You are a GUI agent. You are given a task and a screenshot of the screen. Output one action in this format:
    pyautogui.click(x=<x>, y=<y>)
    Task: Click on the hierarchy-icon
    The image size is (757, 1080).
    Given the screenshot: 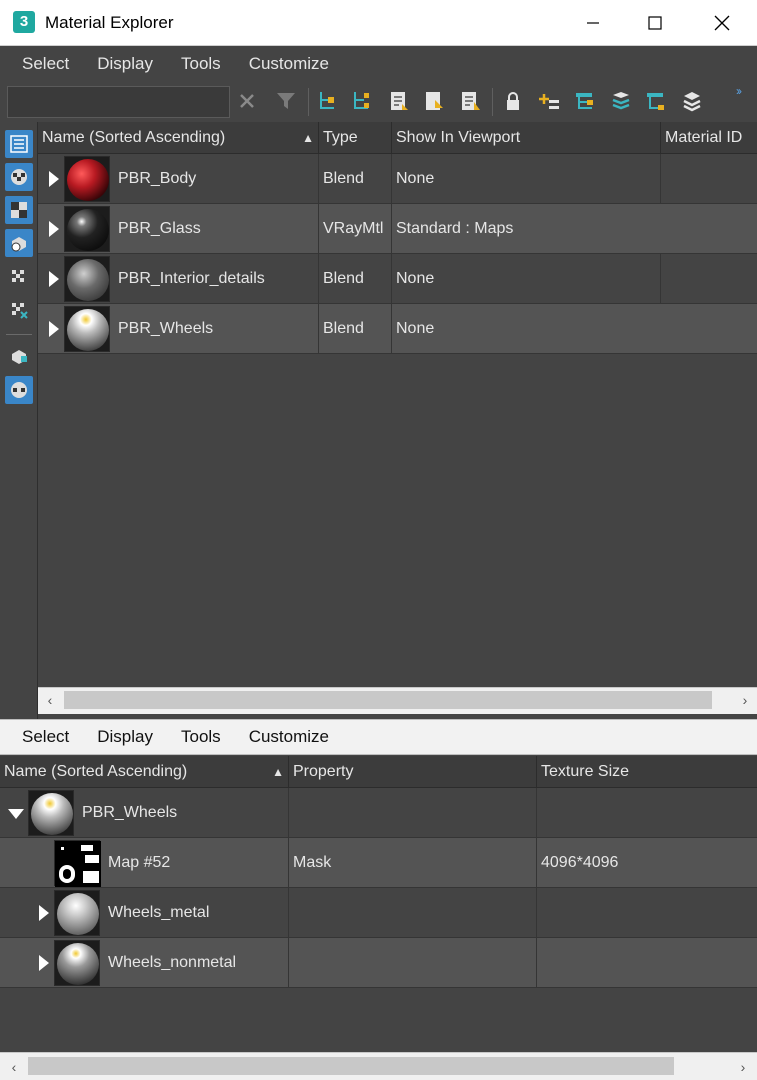 What is the action you would take?
    pyautogui.click(x=585, y=101)
    